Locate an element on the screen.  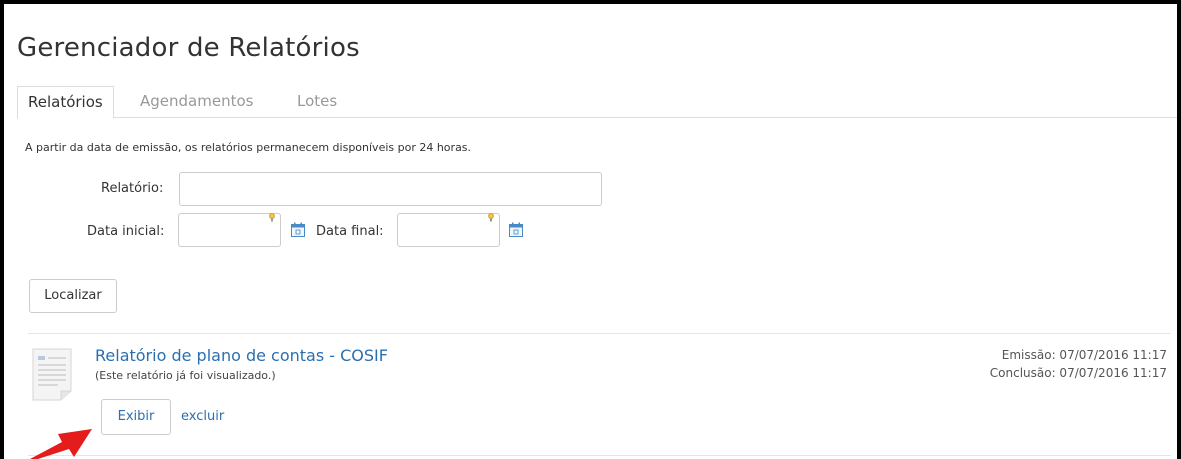
red-arrow-annotation is located at coordinates (61, 444).